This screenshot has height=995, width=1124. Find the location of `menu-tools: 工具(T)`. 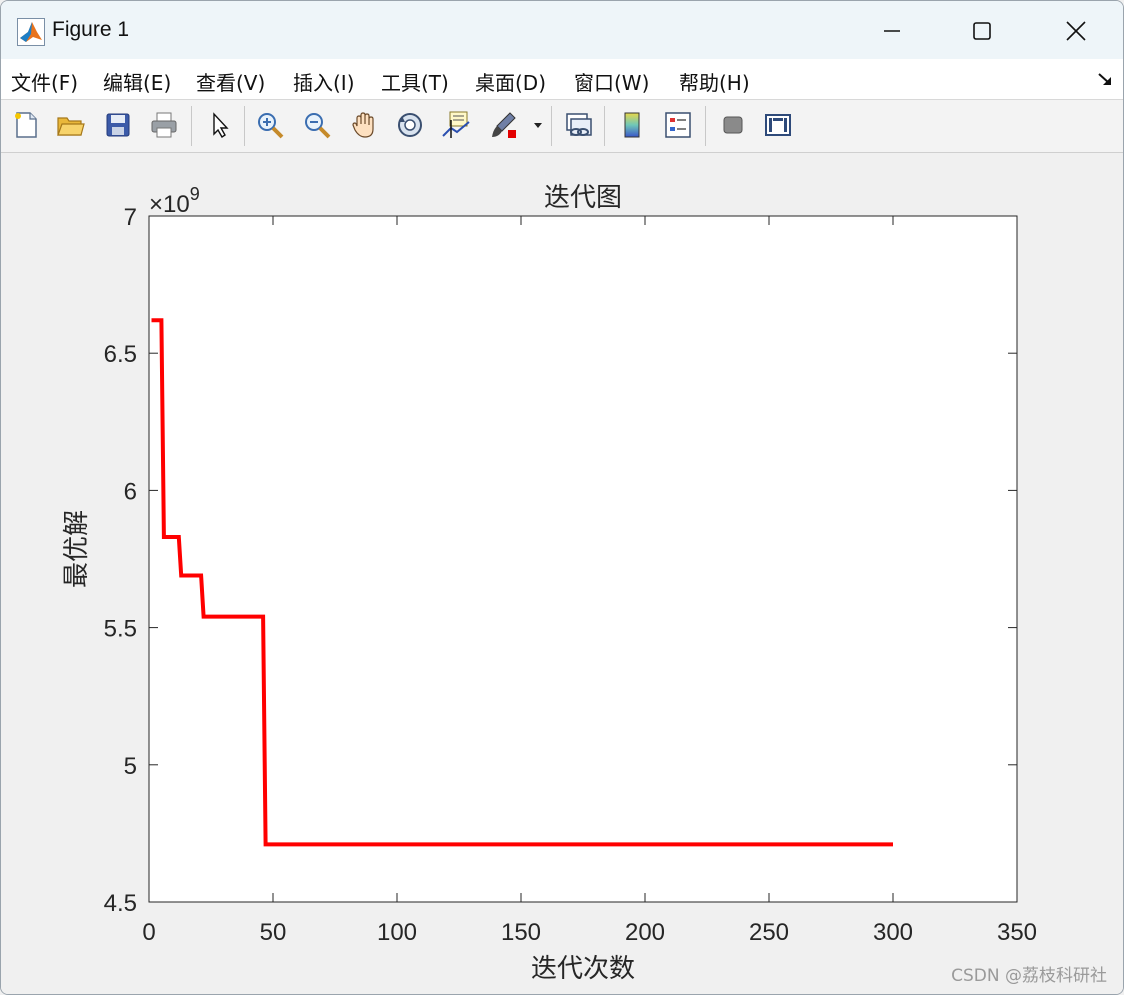

menu-tools: 工具(T) is located at coordinates (415, 81).